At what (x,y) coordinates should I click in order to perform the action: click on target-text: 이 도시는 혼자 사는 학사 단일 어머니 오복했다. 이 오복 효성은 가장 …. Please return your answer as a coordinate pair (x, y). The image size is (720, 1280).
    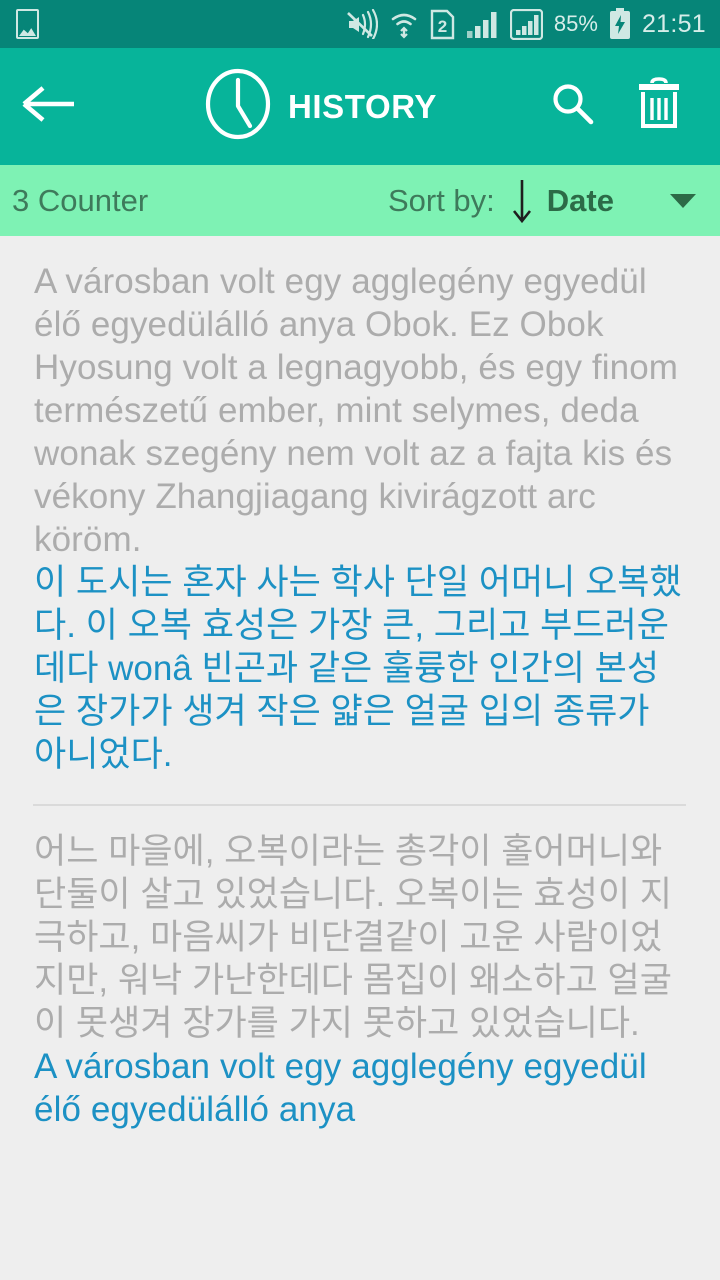
    Looking at the image, I should click on (358, 668).